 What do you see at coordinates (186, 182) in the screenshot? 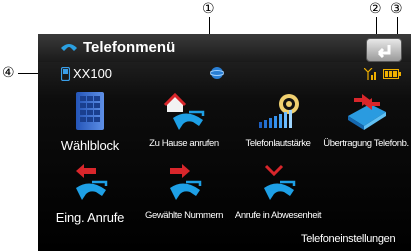
I see `outgoing-call-icon` at bounding box center [186, 182].